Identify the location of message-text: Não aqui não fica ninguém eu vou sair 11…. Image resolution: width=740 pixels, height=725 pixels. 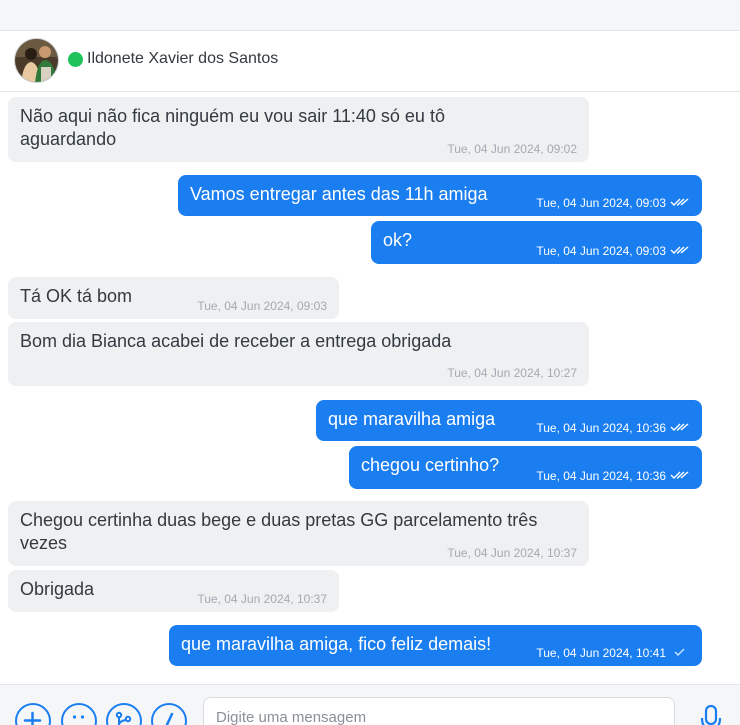
(232, 127).